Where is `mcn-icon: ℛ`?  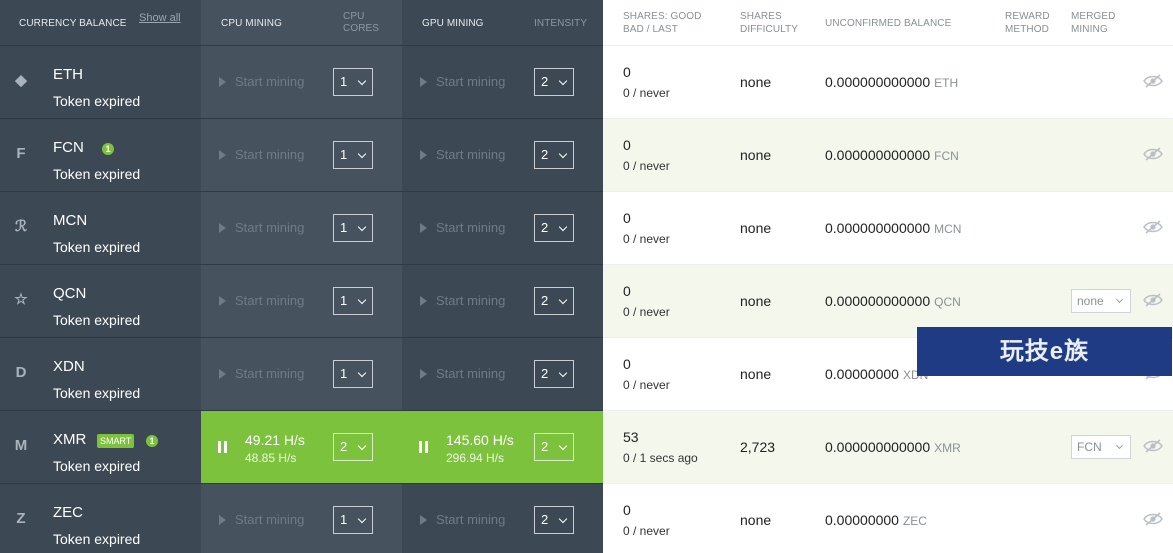
mcn-icon: ℛ is located at coordinates (21, 226).